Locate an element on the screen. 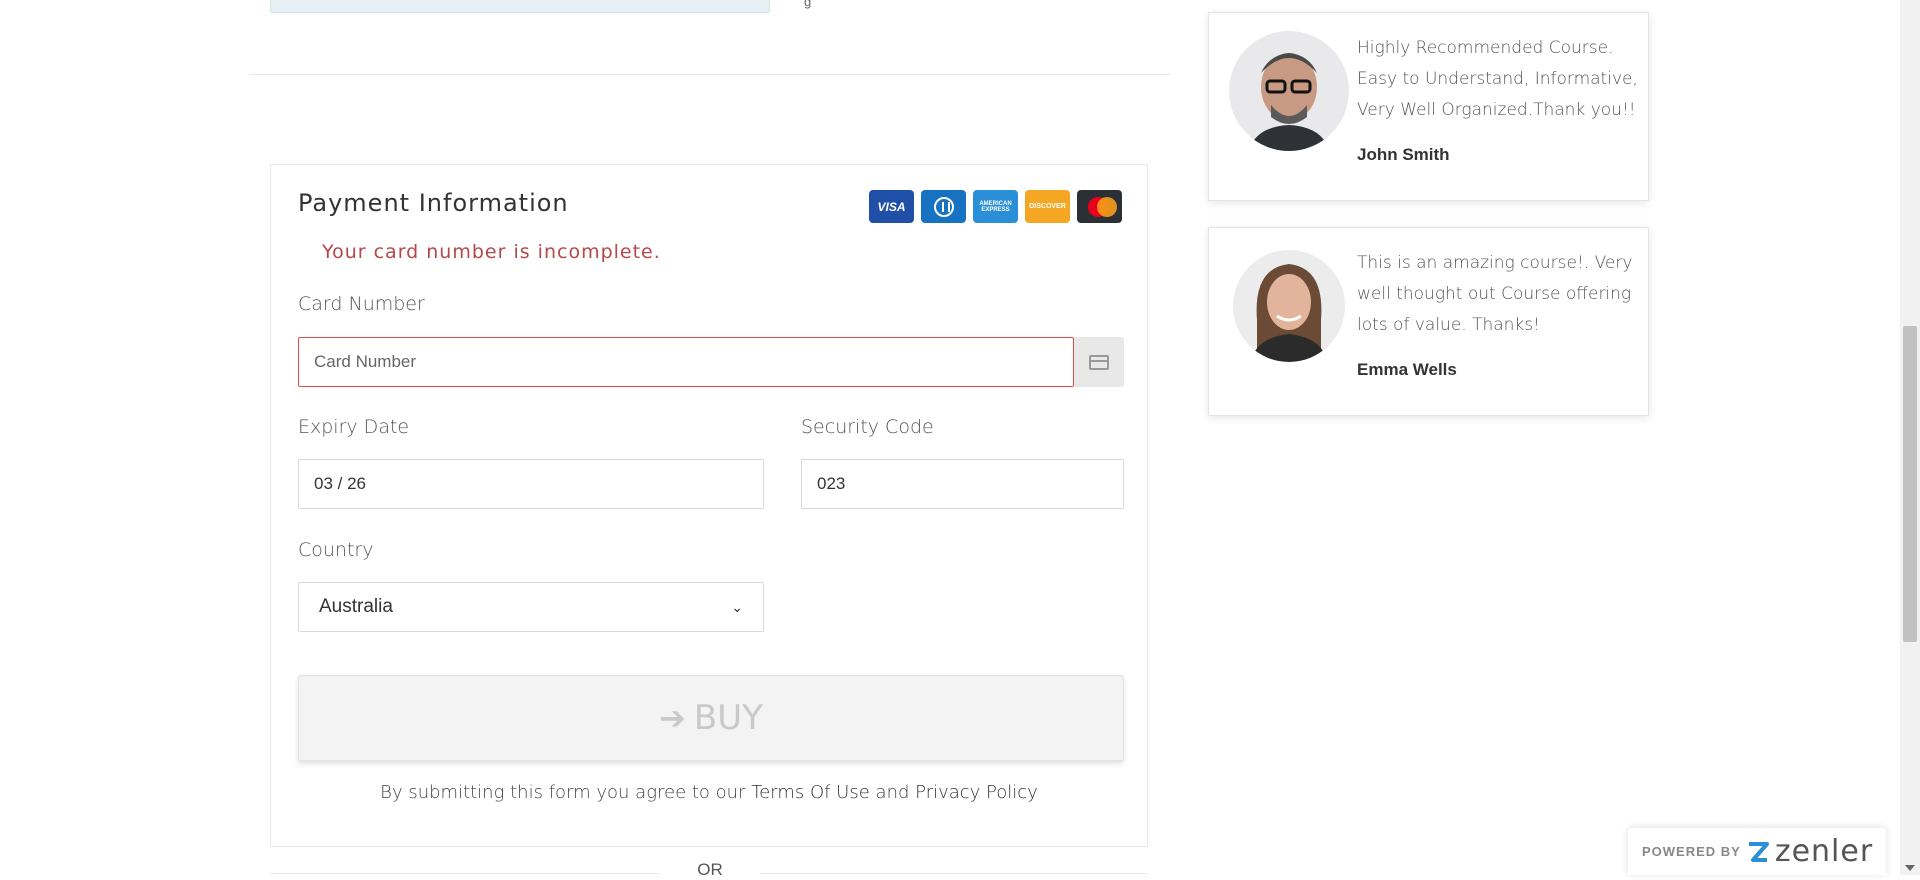 Image resolution: width=1920 pixels, height=880 pixels. zenler-brand-text: zenler is located at coordinates (1824, 851).